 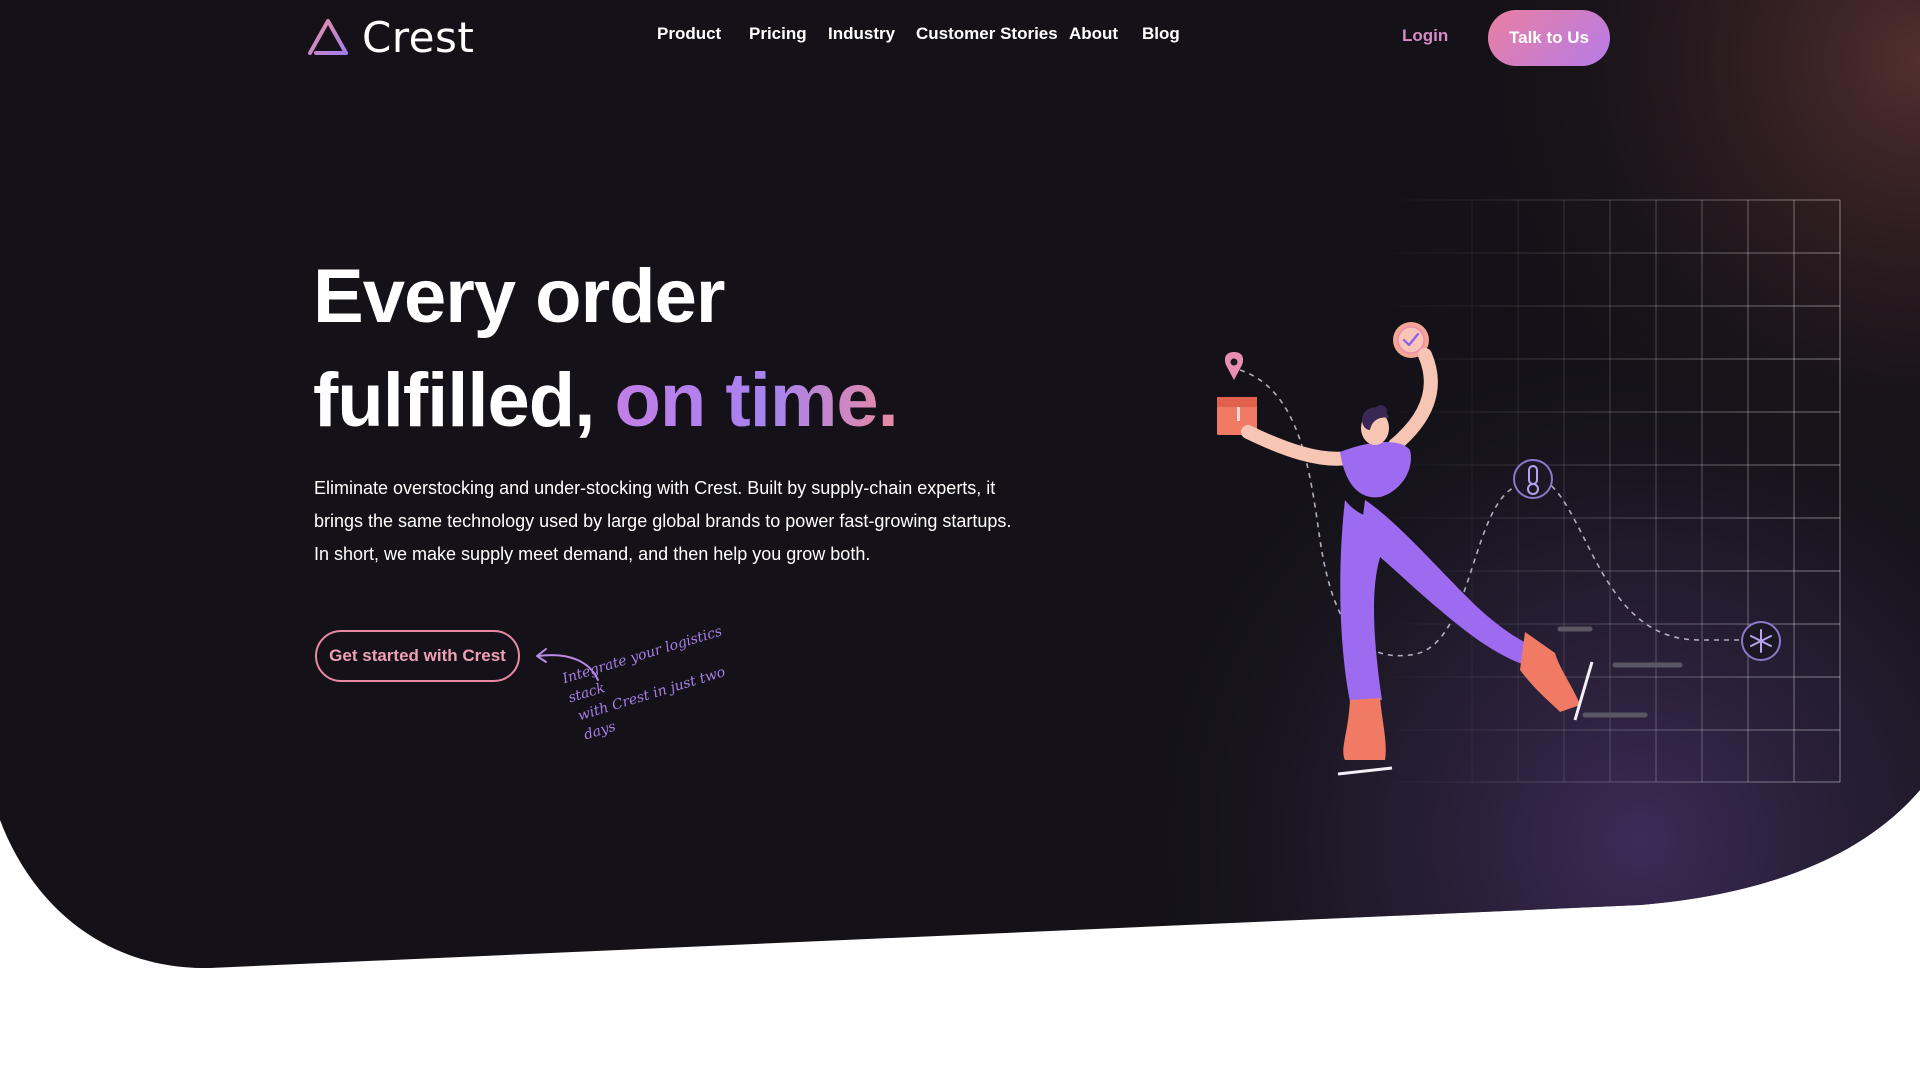 I want to click on headline-accent: on time., so click(x=756, y=400).